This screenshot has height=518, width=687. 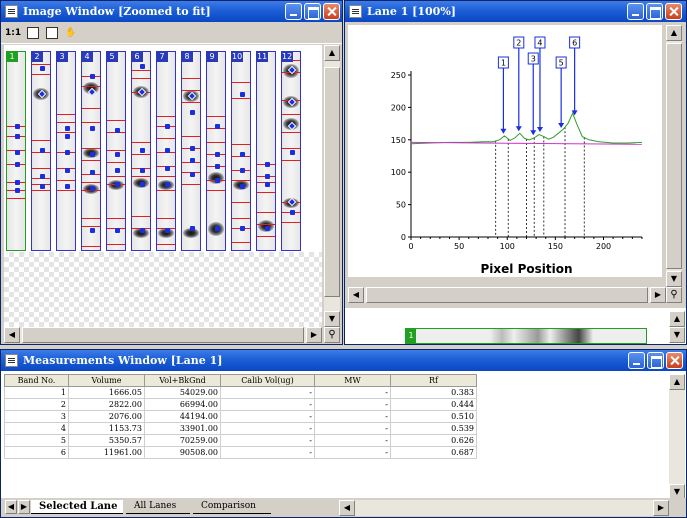 I want to click on tab-comparison: Comparison, so click(x=232, y=507).